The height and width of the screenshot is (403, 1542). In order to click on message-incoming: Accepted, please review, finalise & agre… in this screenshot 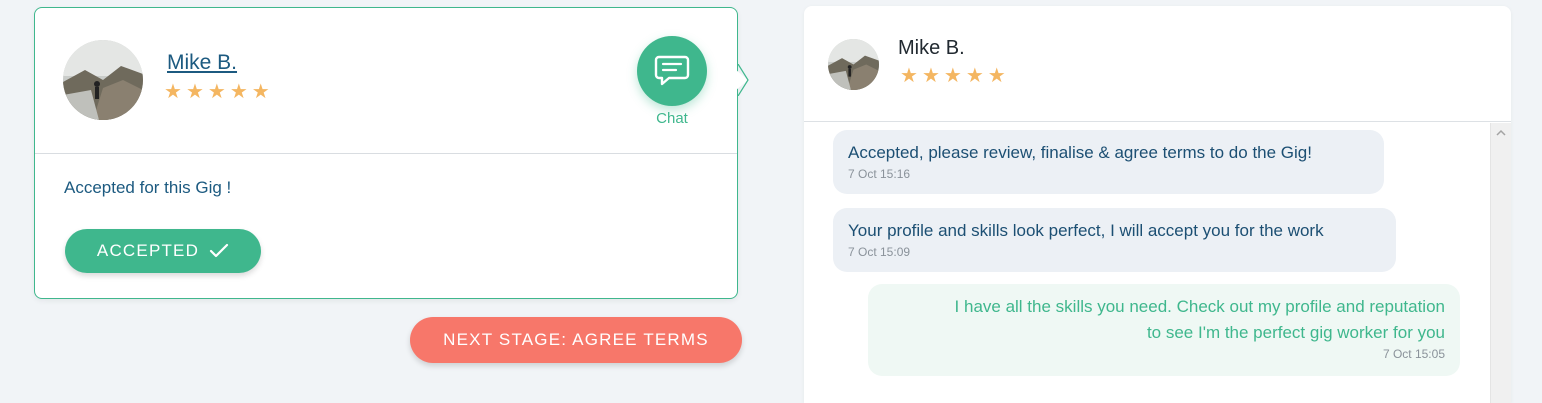, I will do `click(1108, 162)`.